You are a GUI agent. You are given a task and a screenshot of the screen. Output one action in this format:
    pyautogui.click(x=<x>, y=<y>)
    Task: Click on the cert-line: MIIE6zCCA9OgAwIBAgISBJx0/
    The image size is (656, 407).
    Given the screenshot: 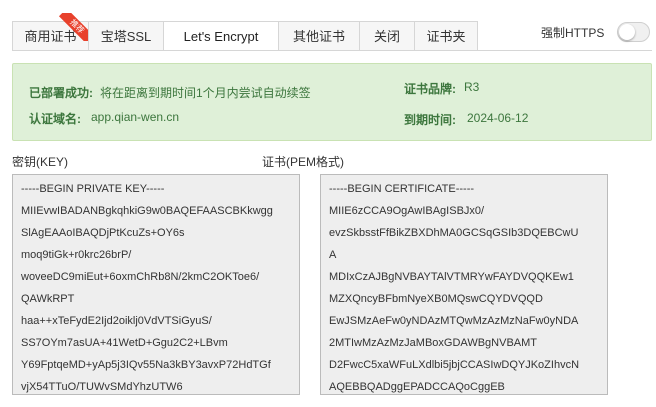 What is the action you would take?
    pyautogui.click(x=407, y=211)
    